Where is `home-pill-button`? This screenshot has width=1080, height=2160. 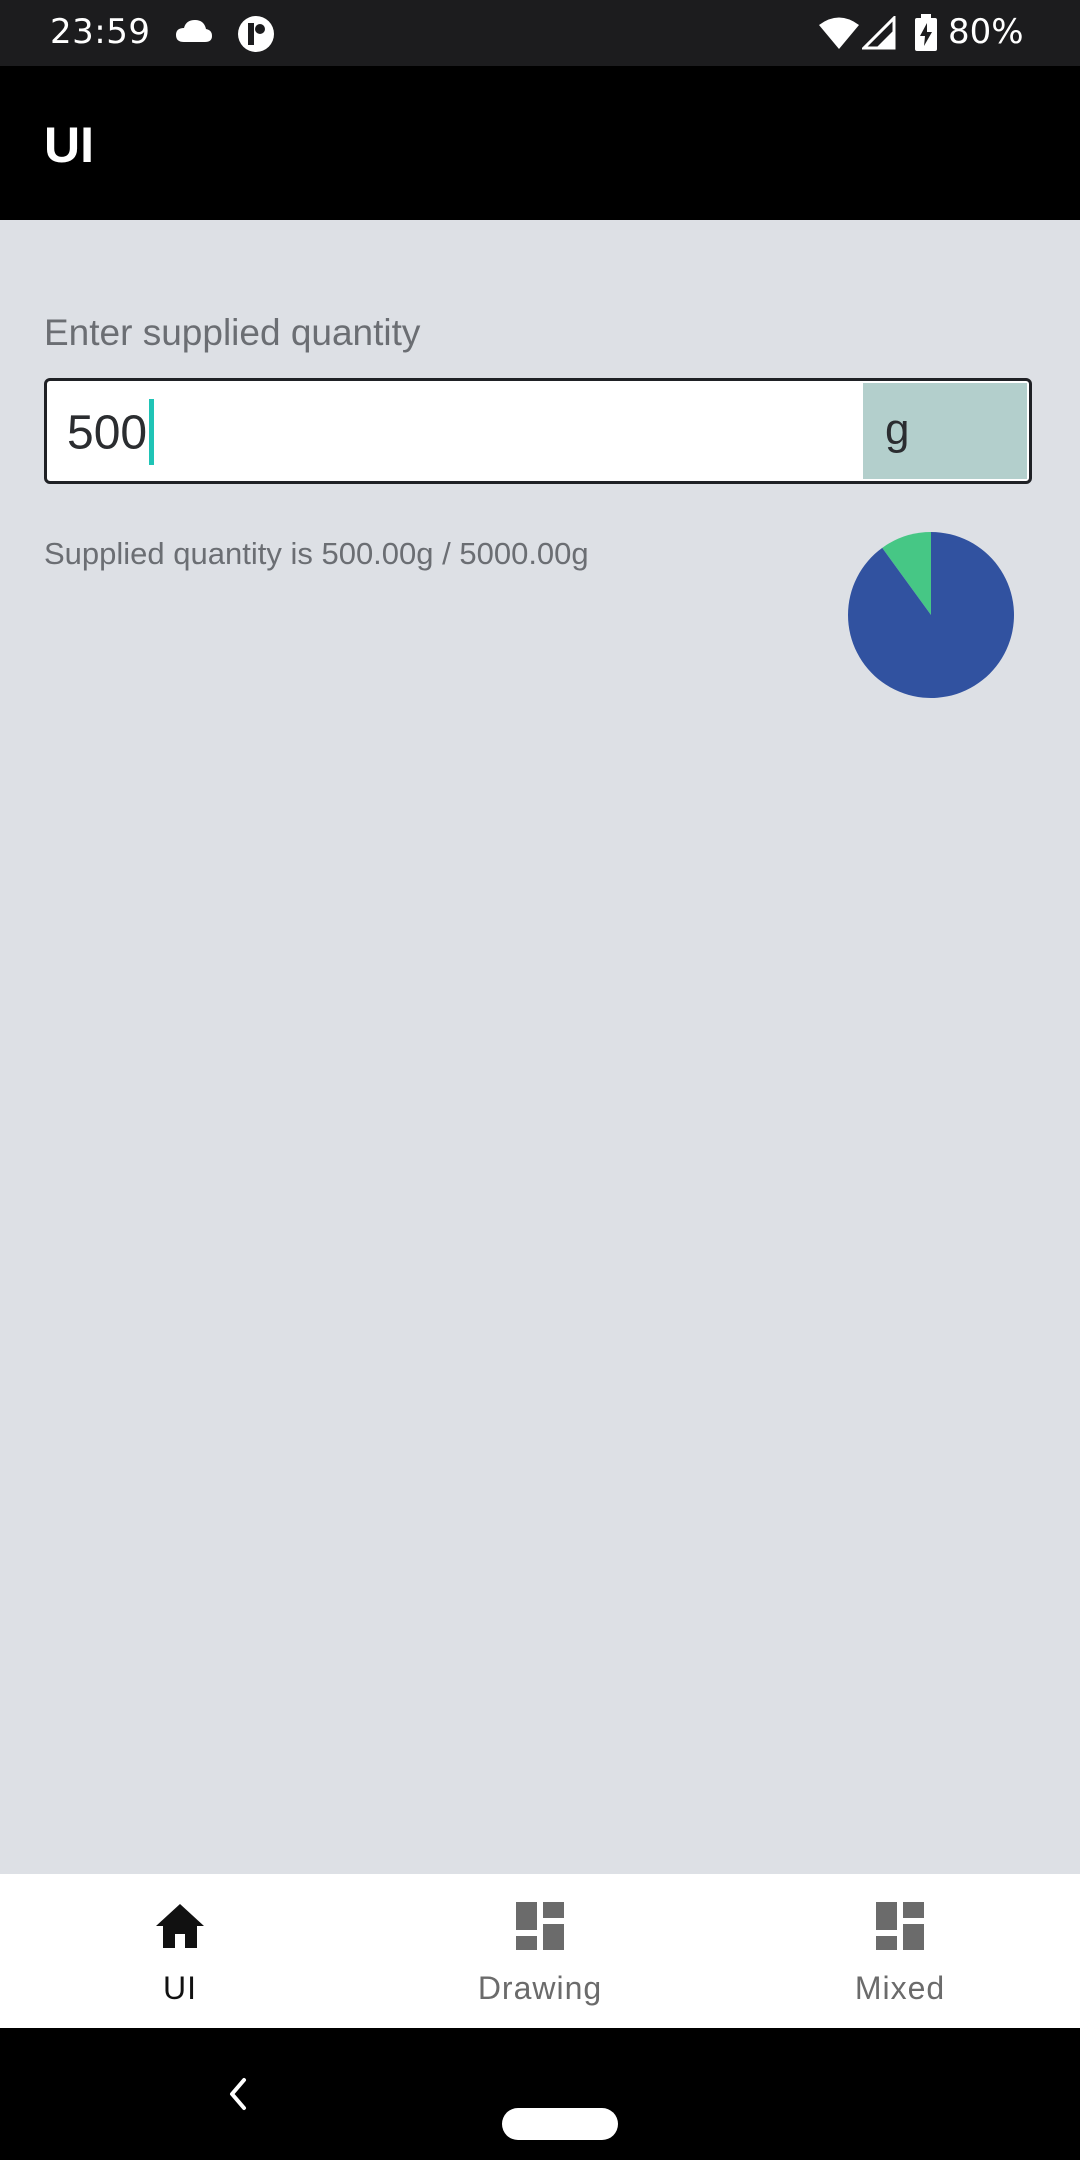 home-pill-button is located at coordinates (560, 2124).